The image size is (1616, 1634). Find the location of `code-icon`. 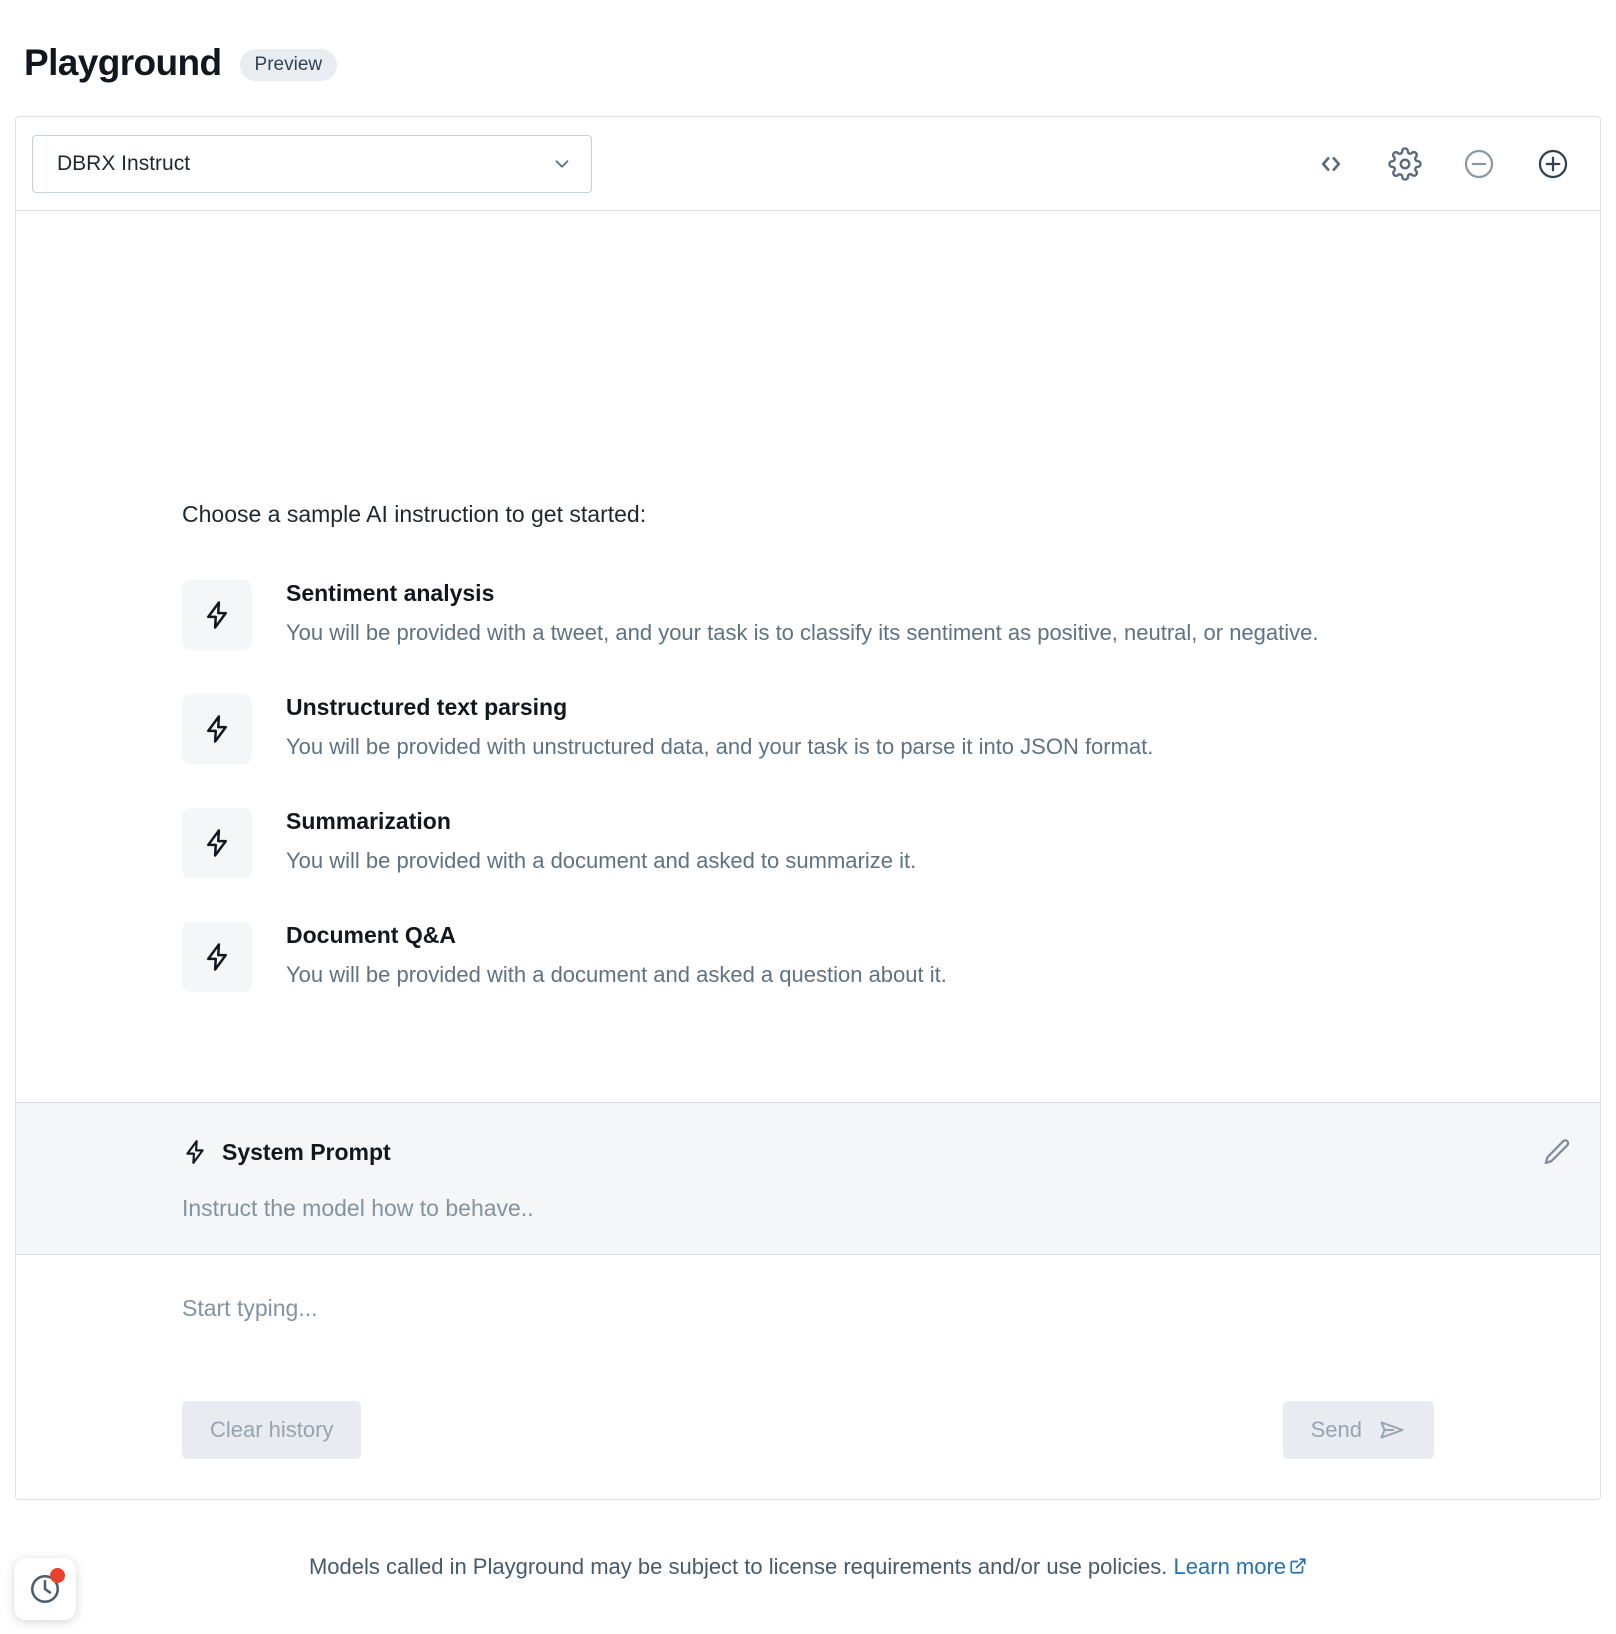

code-icon is located at coordinates (1331, 164).